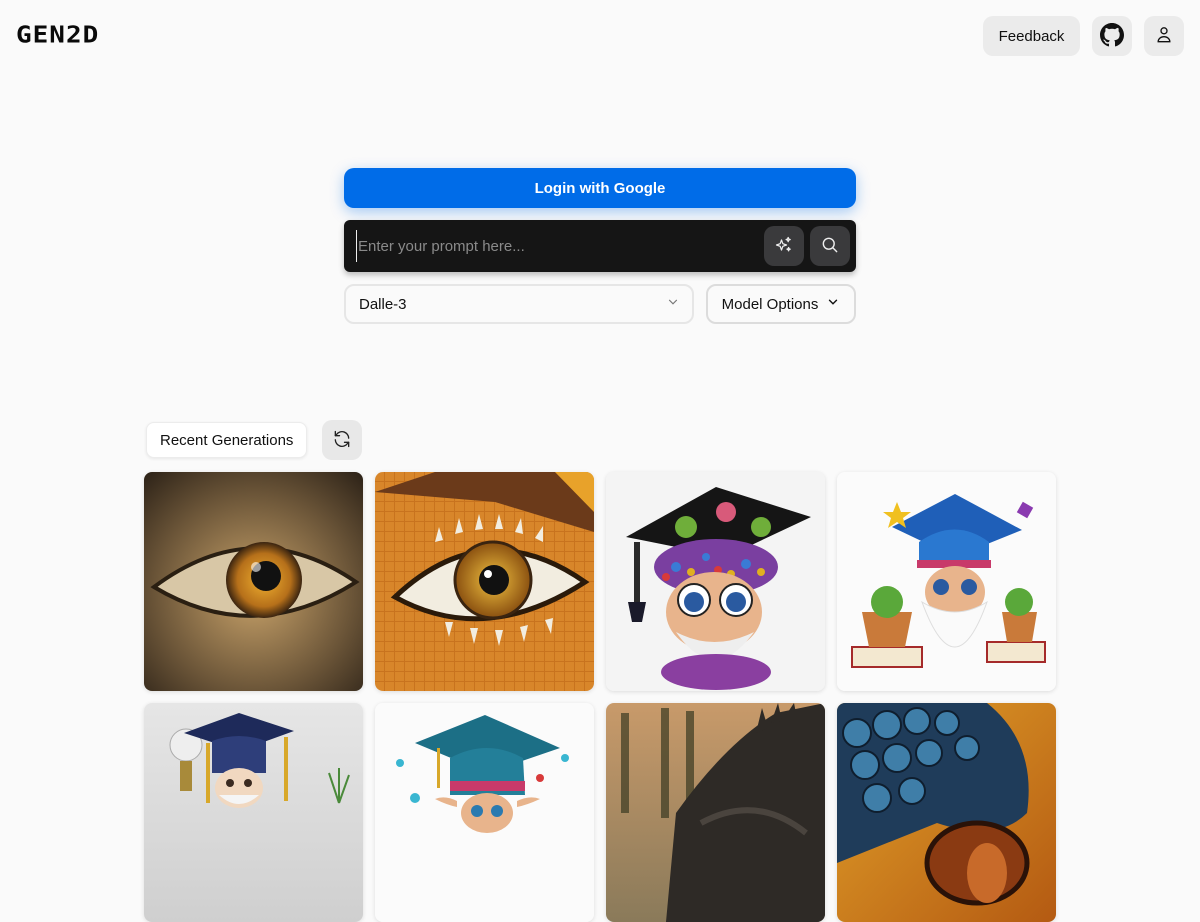 The width and height of the screenshot is (1200, 922). Describe the element at coordinates (556, 246) in the screenshot. I see `prompt-input` at that location.